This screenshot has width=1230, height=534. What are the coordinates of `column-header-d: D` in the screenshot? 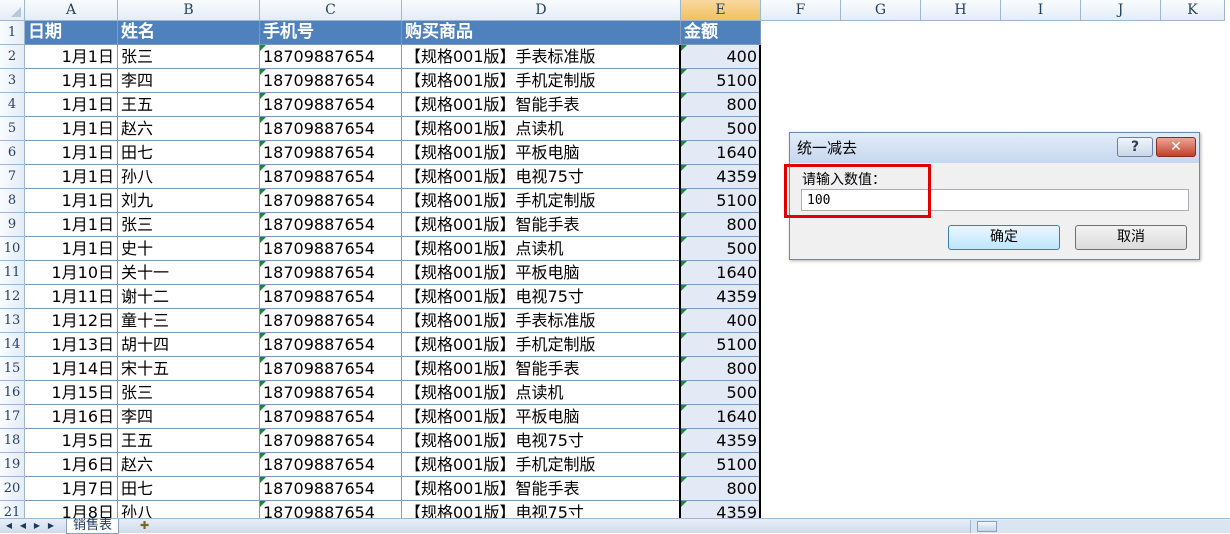 It's located at (541, 10).